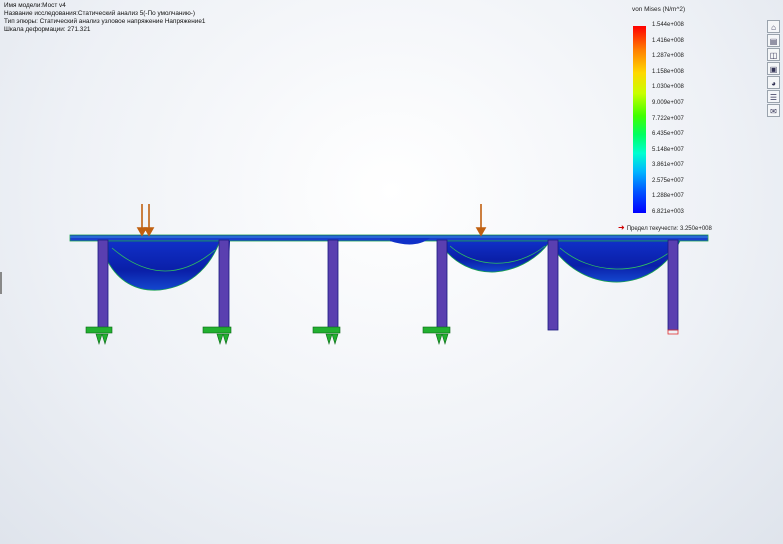  What do you see at coordinates (389, 237) in the screenshot?
I see `deck-highlight` at bounding box center [389, 237].